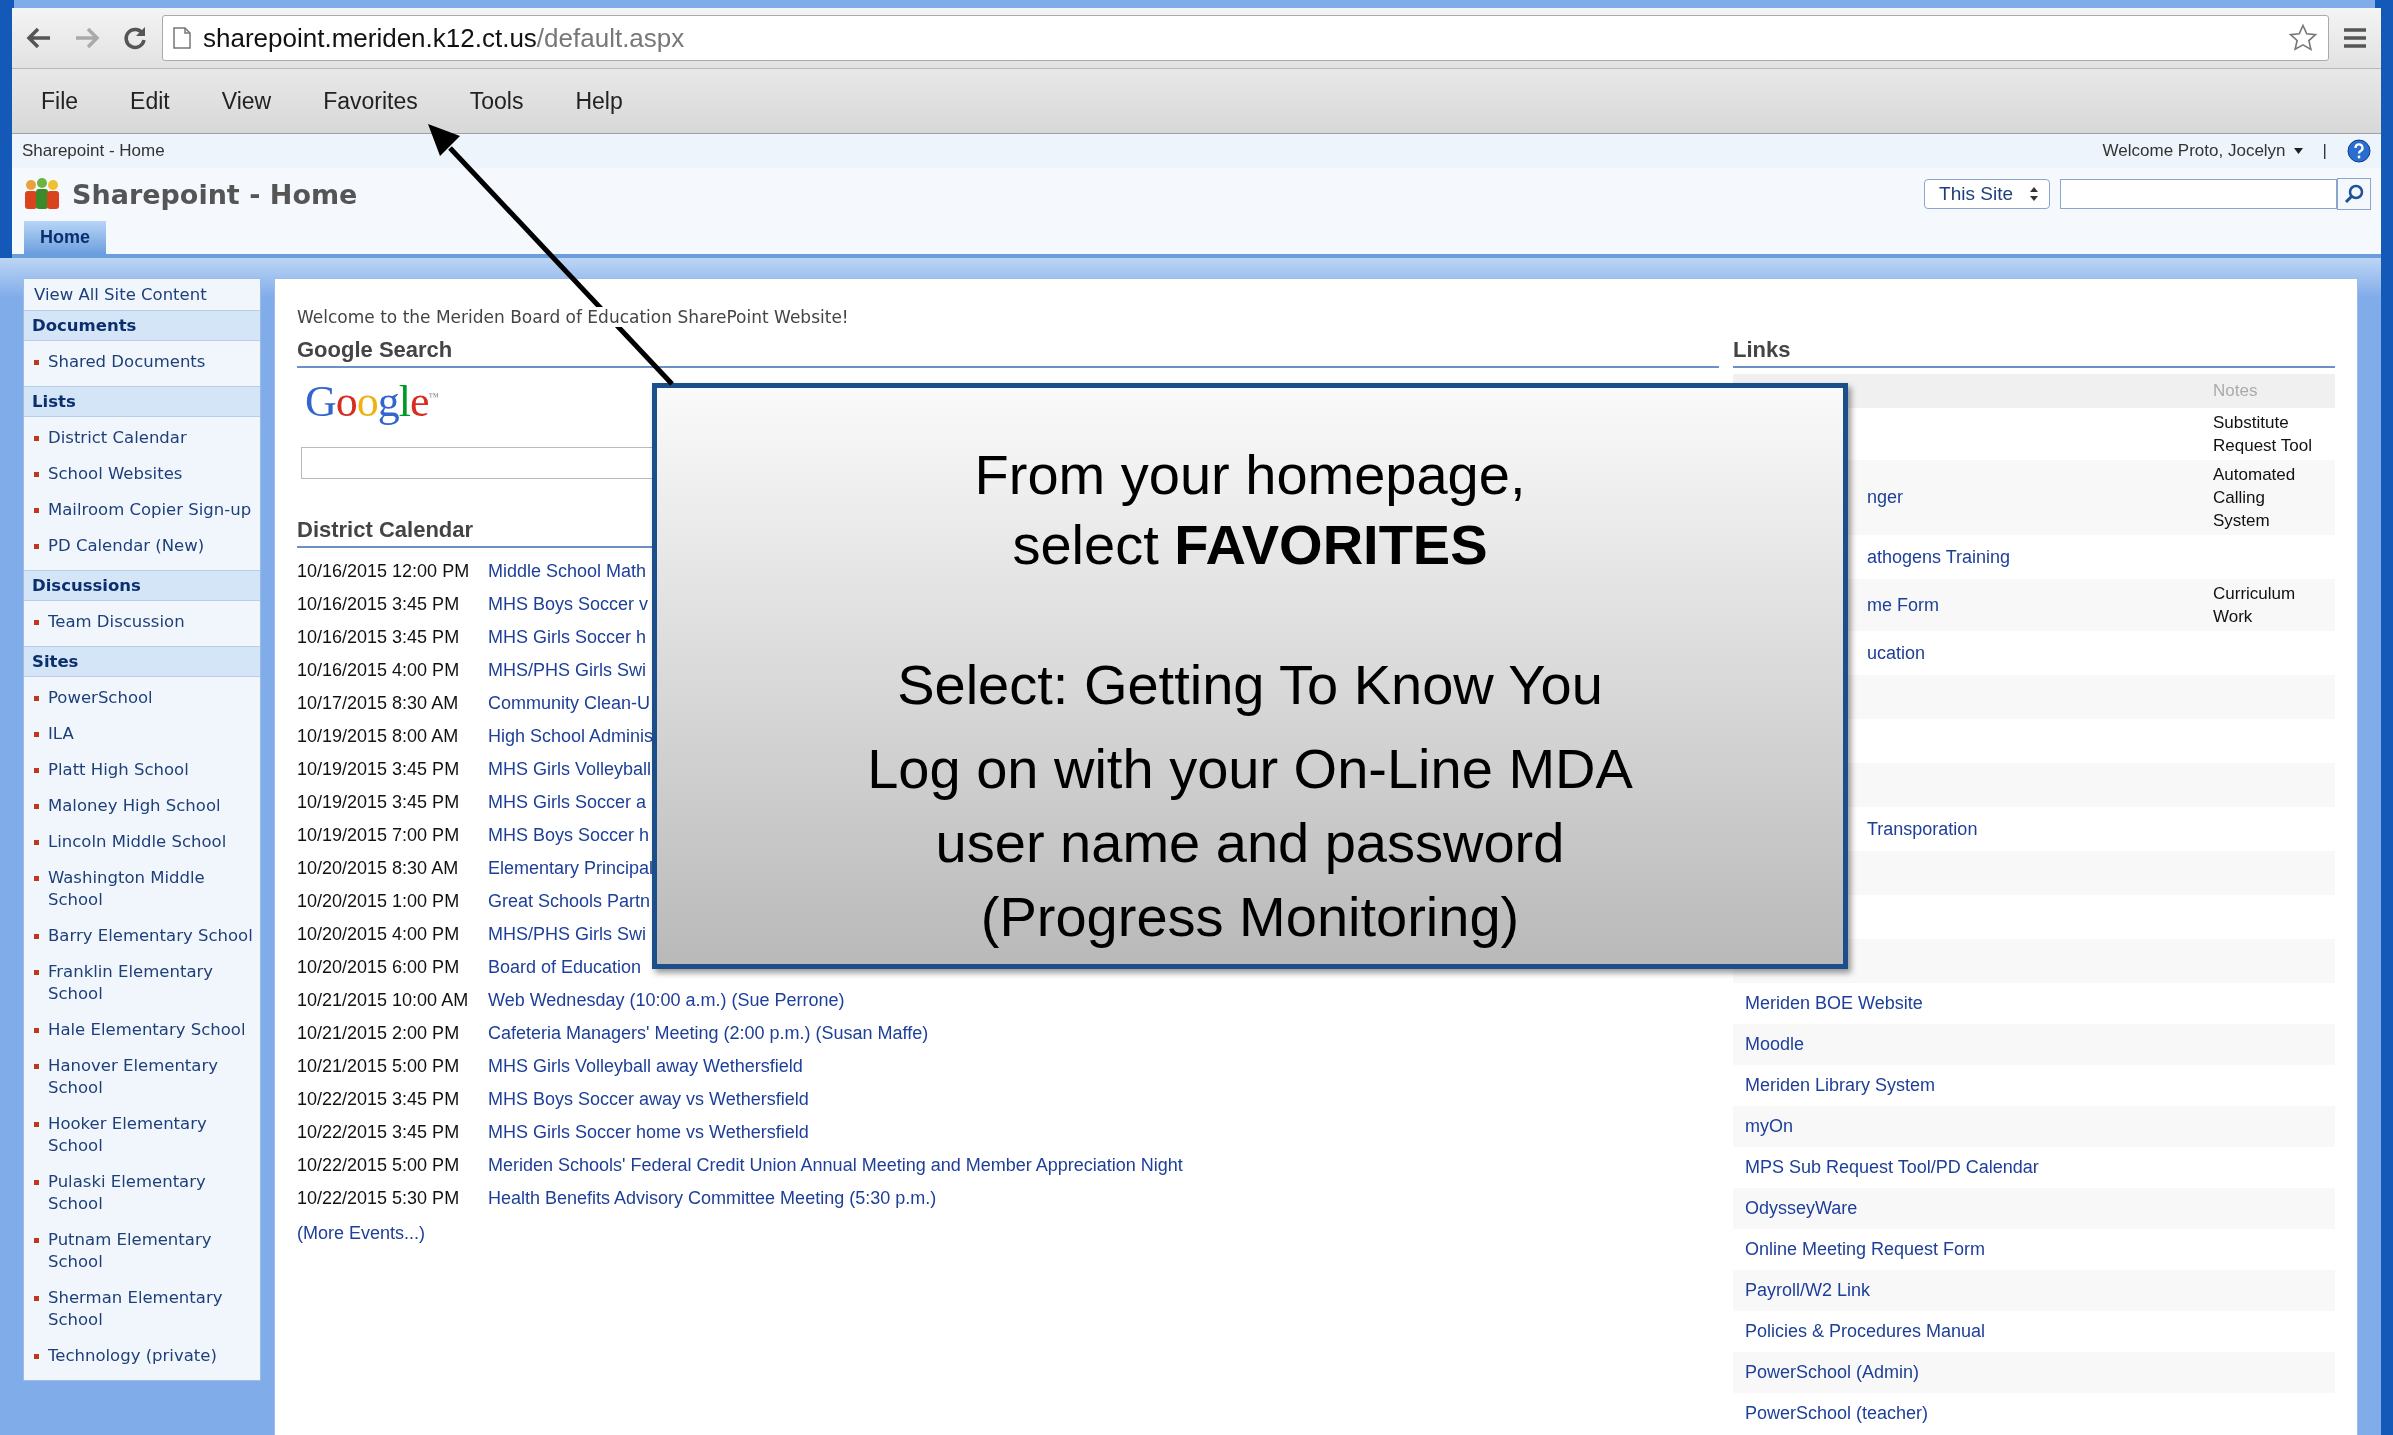 This screenshot has width=2393, height=1435. What do you see at coordinates (569, 901) in the screenshot?
I see `event-link: Great Schools Partn` at bounding box center [569, 901].